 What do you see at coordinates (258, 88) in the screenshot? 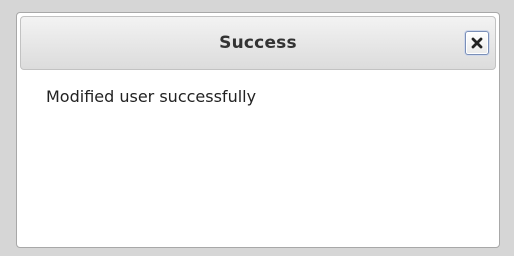
I see `dialog-body: Modified user successfully` at bounding box center [258, 88].